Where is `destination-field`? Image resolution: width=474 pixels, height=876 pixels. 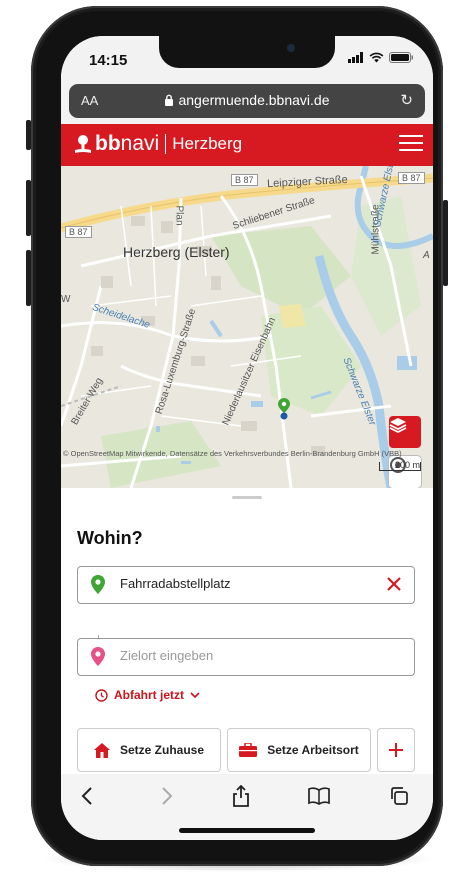 destination-field is located at coordinates (246, 657).